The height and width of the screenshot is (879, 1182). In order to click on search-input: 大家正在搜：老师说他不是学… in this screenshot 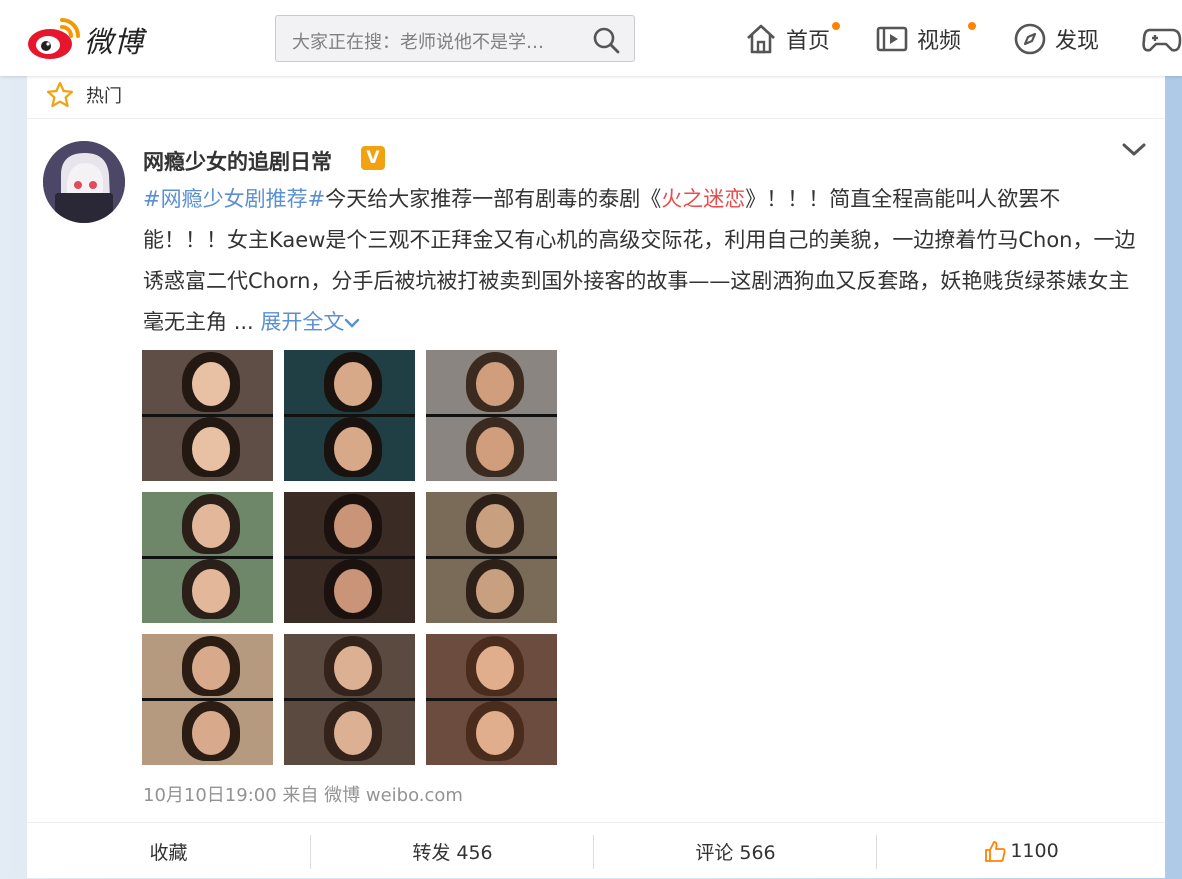, I will do `click(455, 38)`.